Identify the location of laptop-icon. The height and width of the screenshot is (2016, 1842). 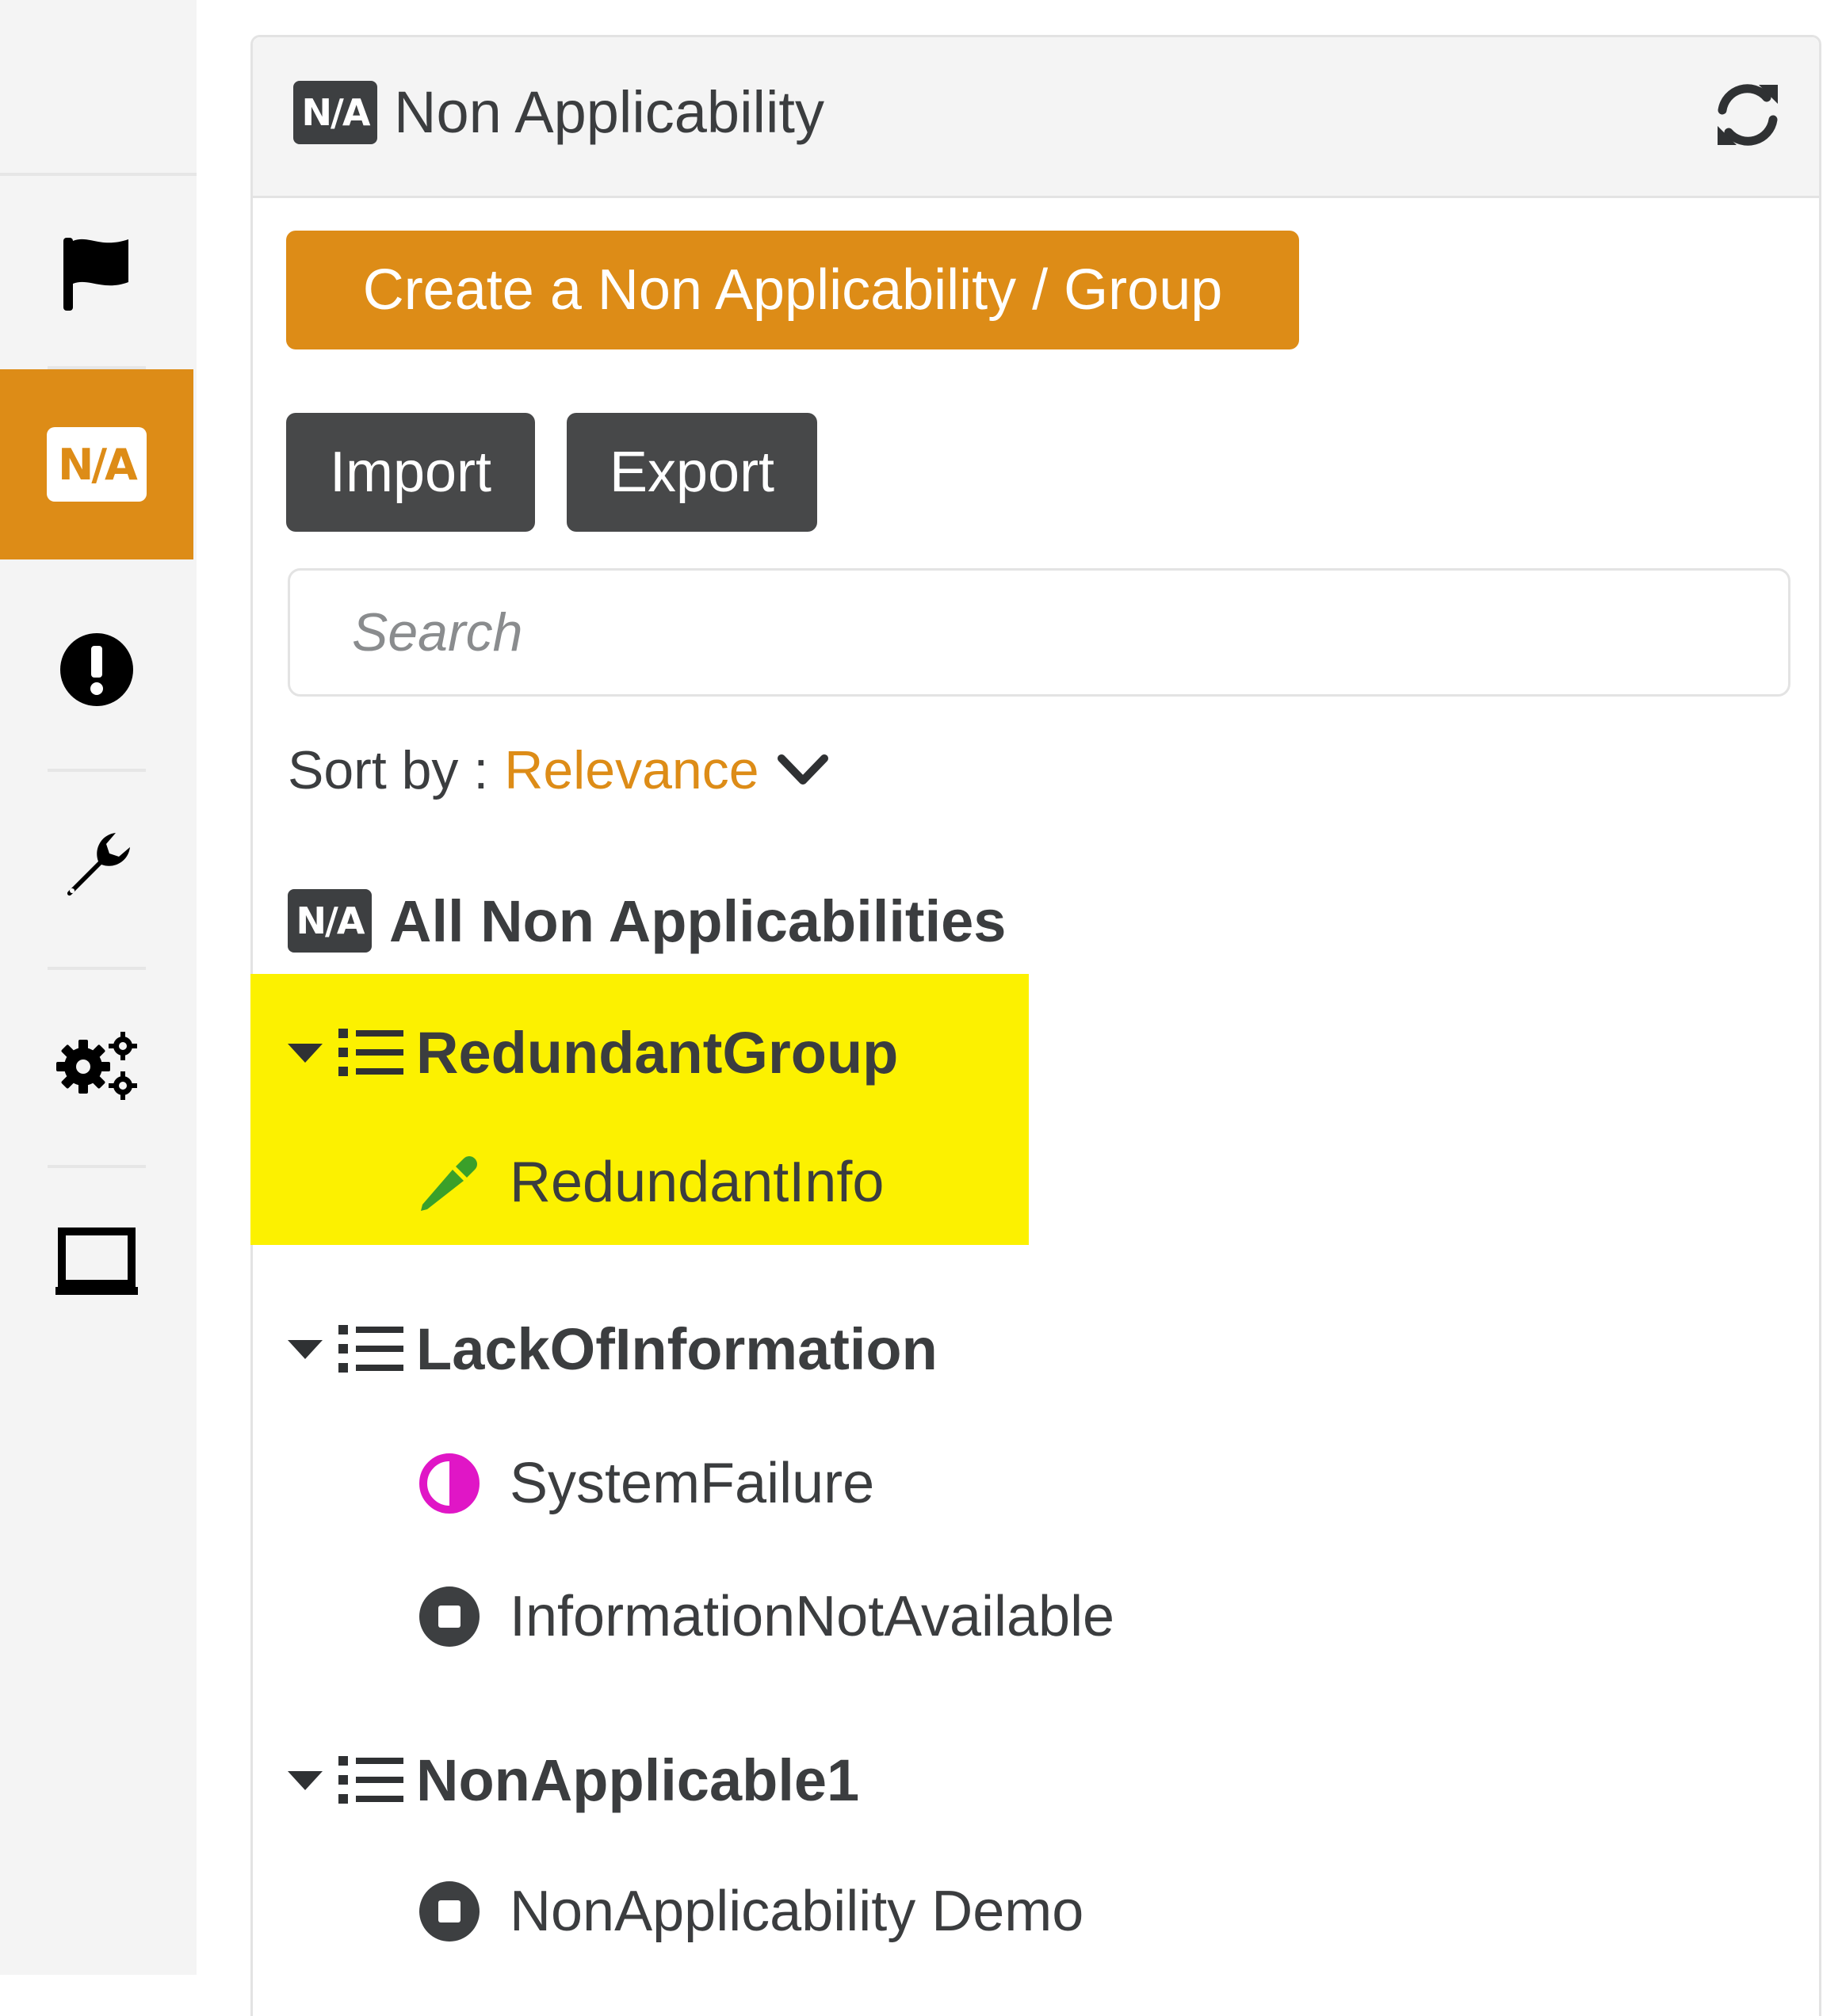
(96, 1261).